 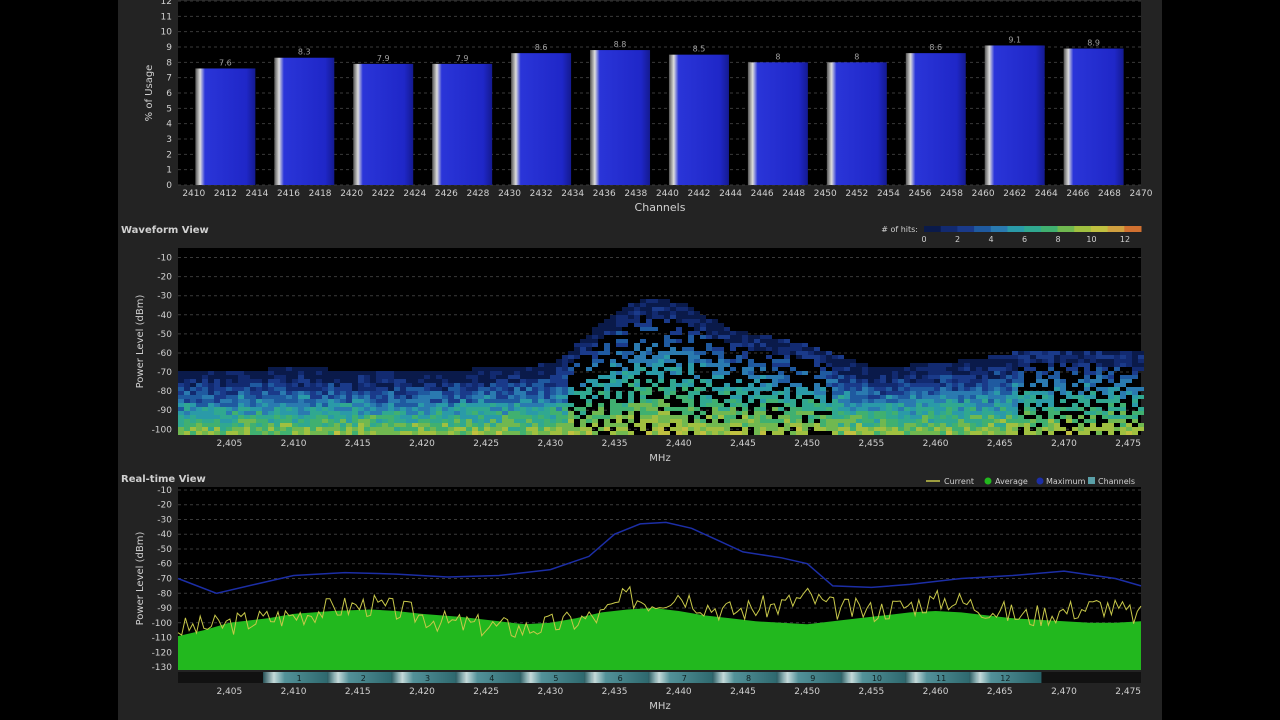 I want to click on bar-xtick-label: 2432, so click(x=541, y=194).